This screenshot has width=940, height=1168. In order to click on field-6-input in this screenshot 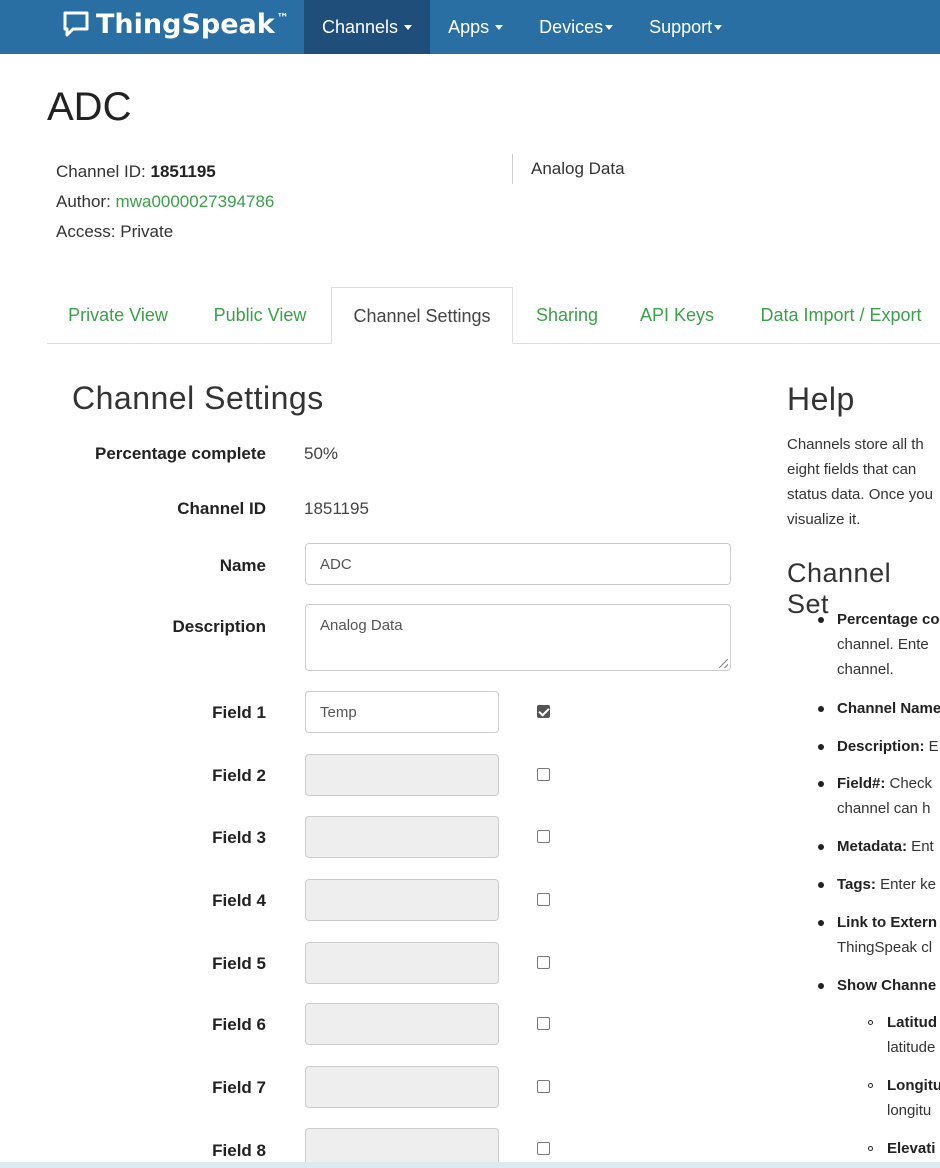, I will do `click(402, 1024)`.